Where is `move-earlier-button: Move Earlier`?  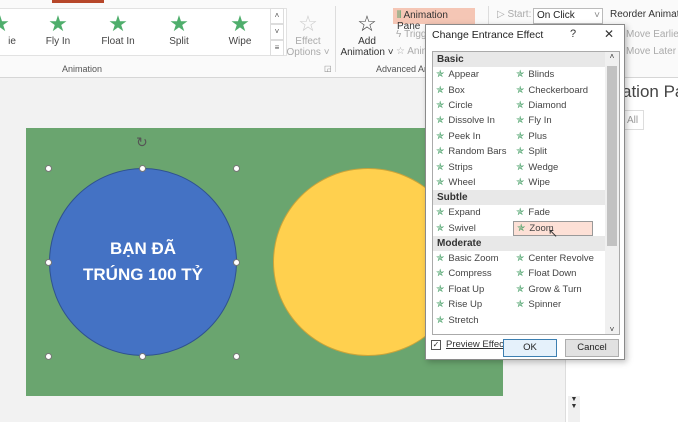
move-earlier-button: Move Earlier is located at coordinates (652, 34).